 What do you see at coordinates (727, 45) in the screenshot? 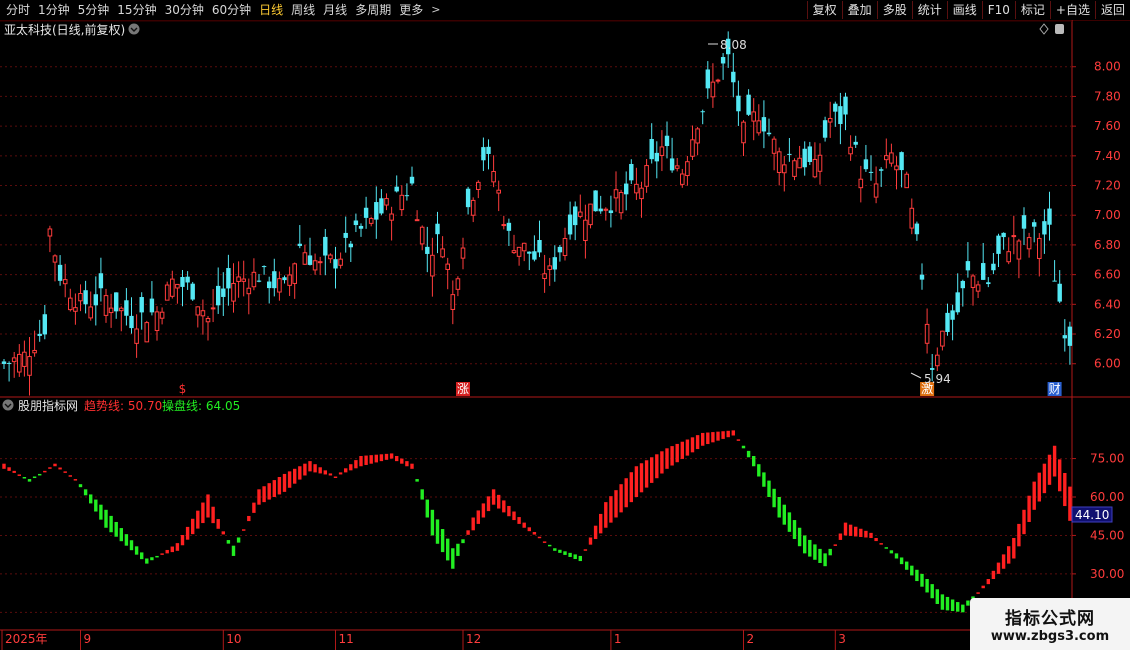
I see `price-high-annotation: 8.08` at bounding box center [727, 45].